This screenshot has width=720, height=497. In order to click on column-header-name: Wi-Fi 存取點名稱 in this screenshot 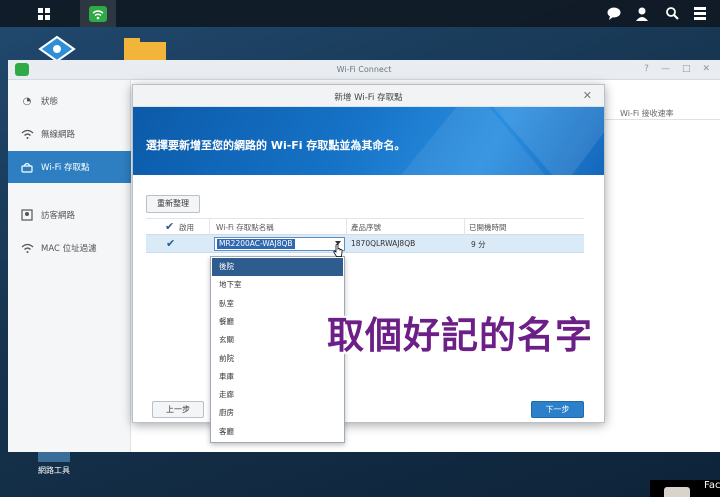, I will do `click(245, 227)`.